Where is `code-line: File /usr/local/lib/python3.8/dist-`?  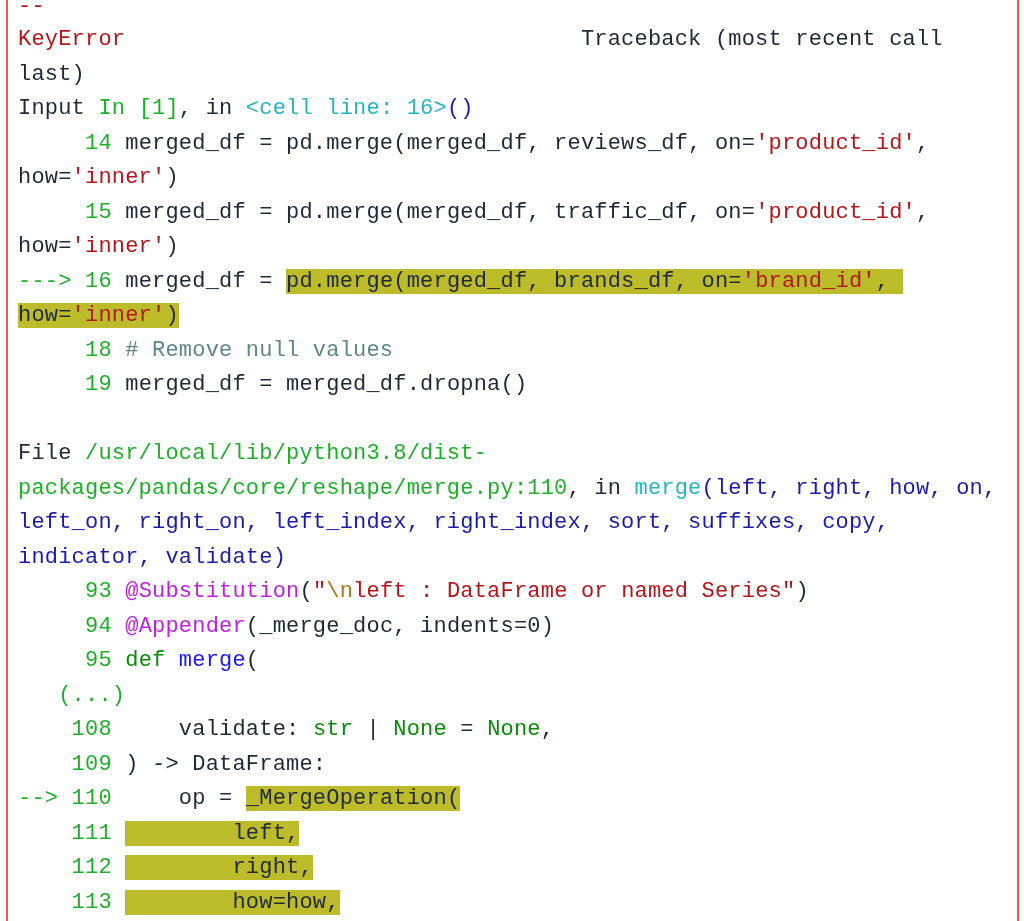 code-line: File /usr/local/lib/python3.8/dist- is located at coordinates (253, 454).